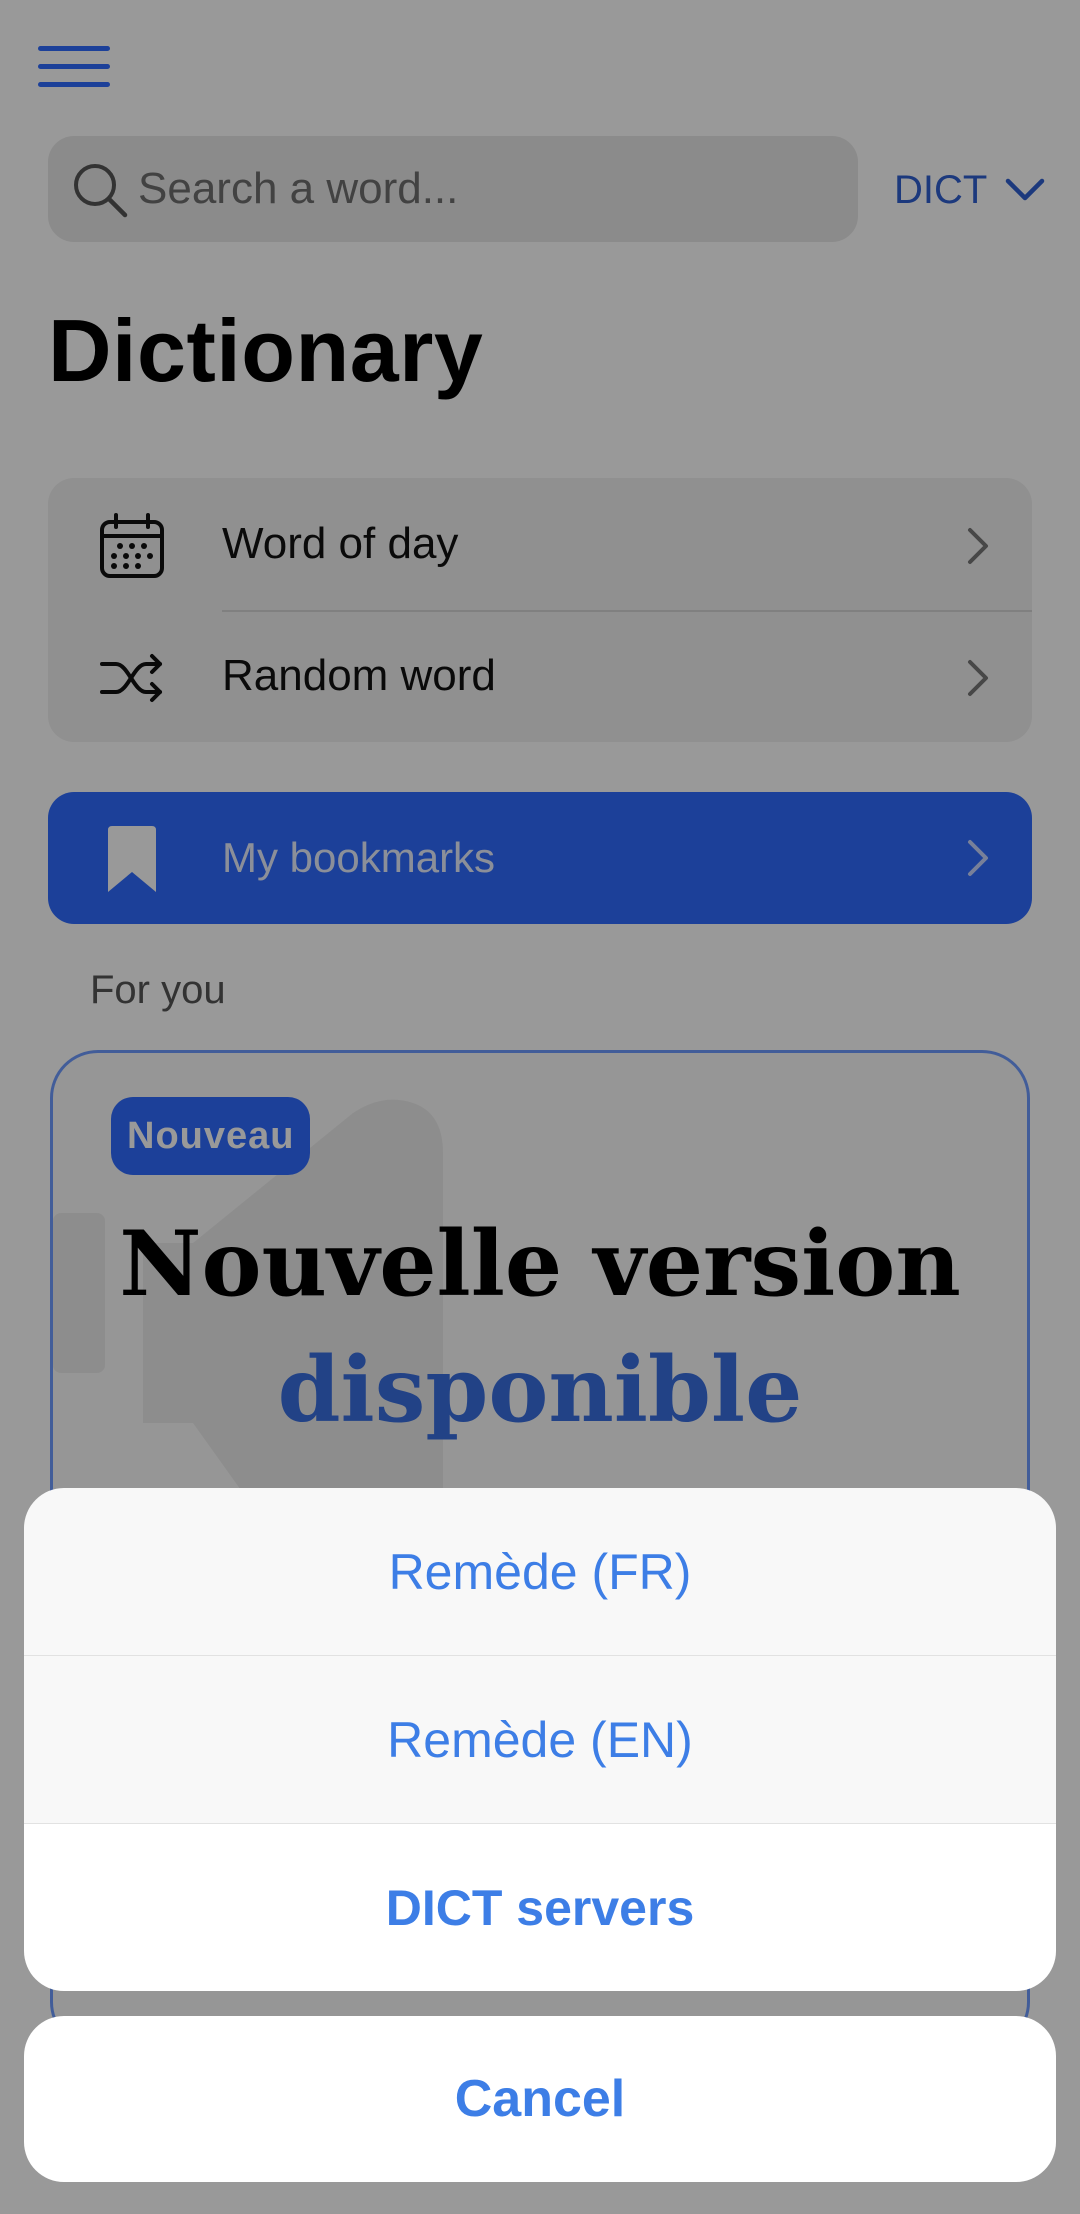 The height and width of the screenshot is (2214, 1080). Describe the element at coordinates (540, 1907) in the screenshot. I see `option-dict-servers: DICT servers` at that location.